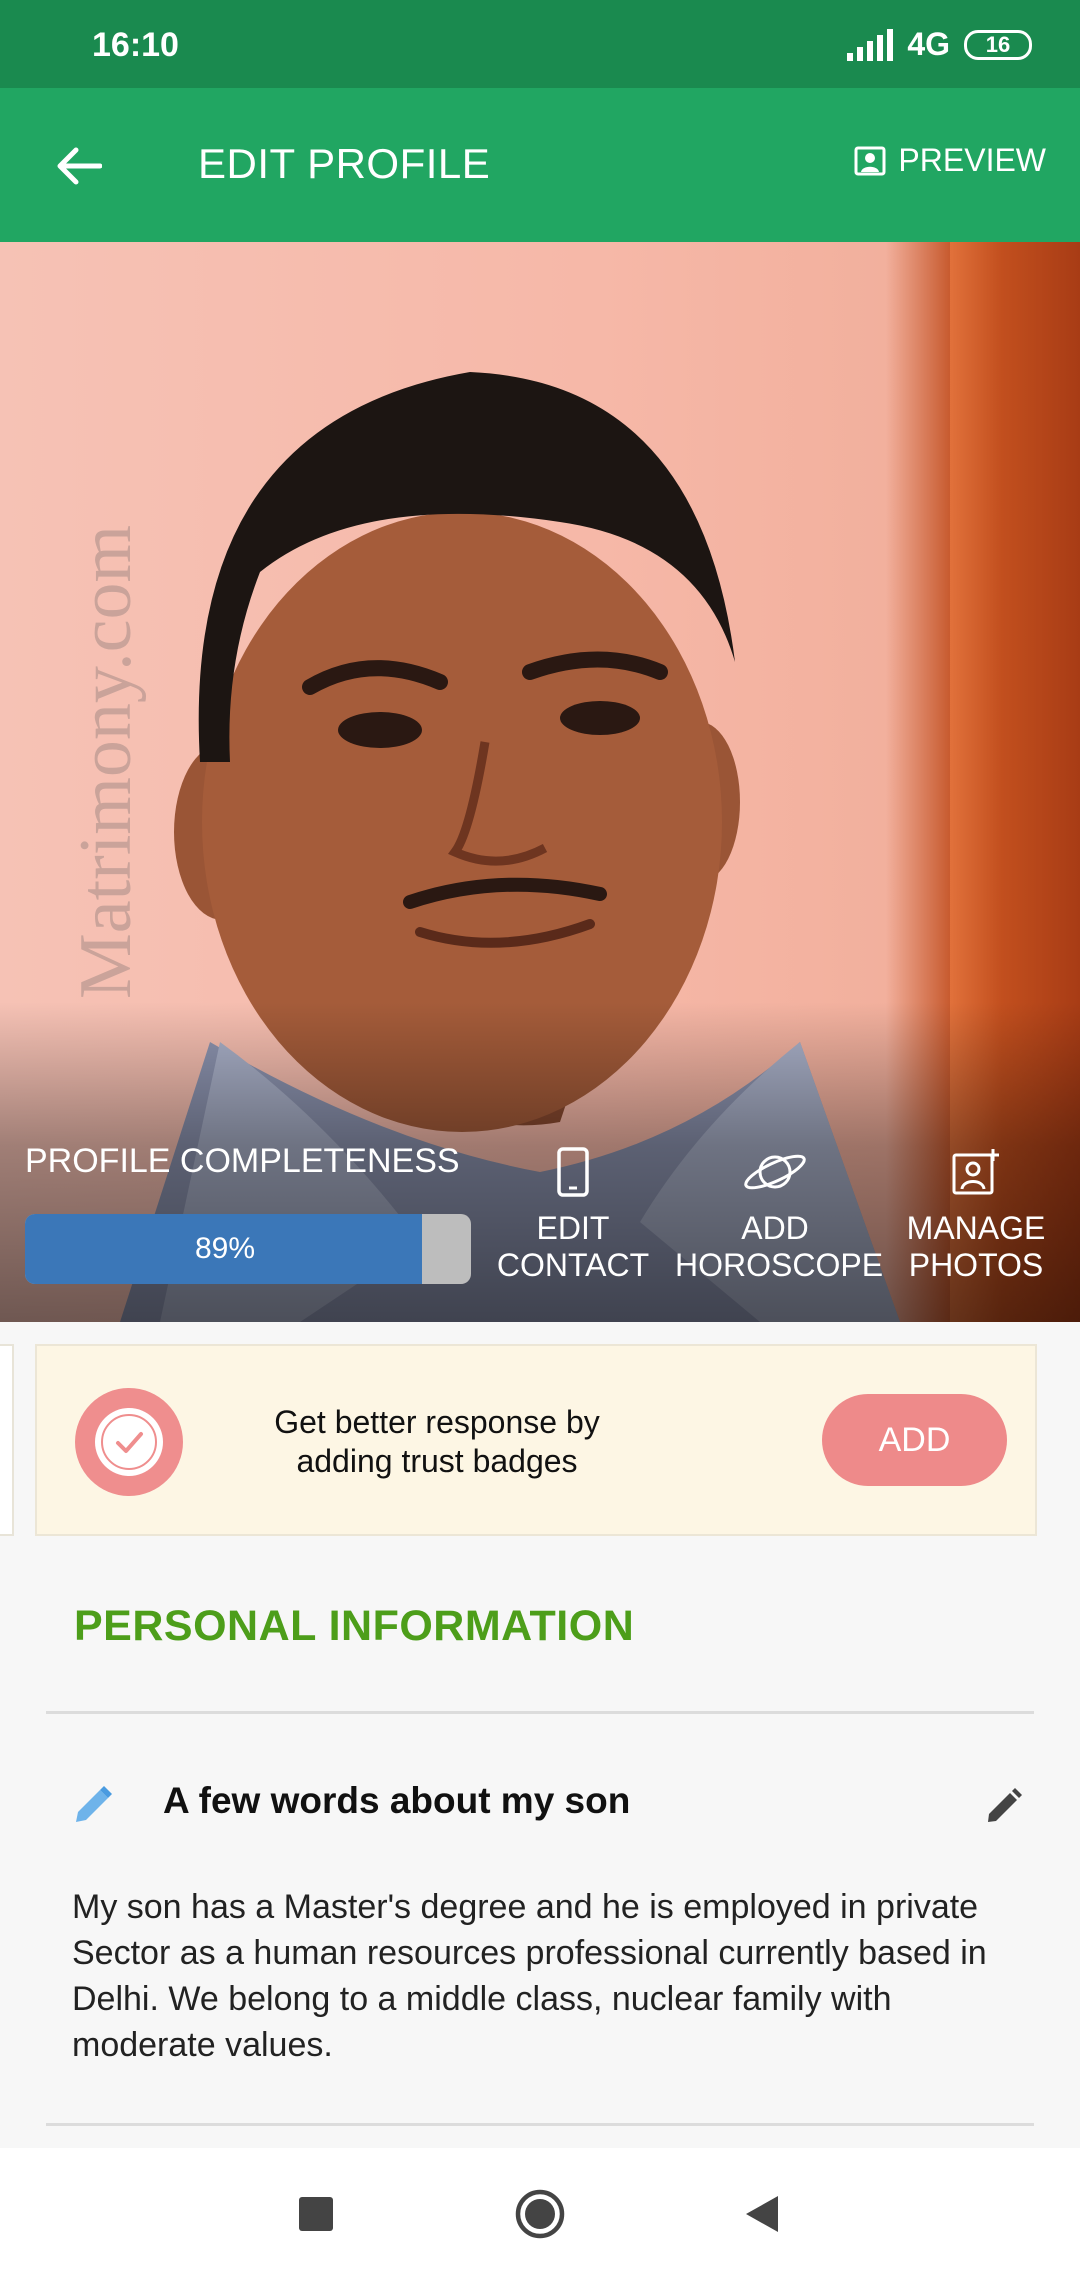  Describe the element at coordinates (914, 1440) in the screenshot. I see `add-trust-badge-button: ADD` at that location.